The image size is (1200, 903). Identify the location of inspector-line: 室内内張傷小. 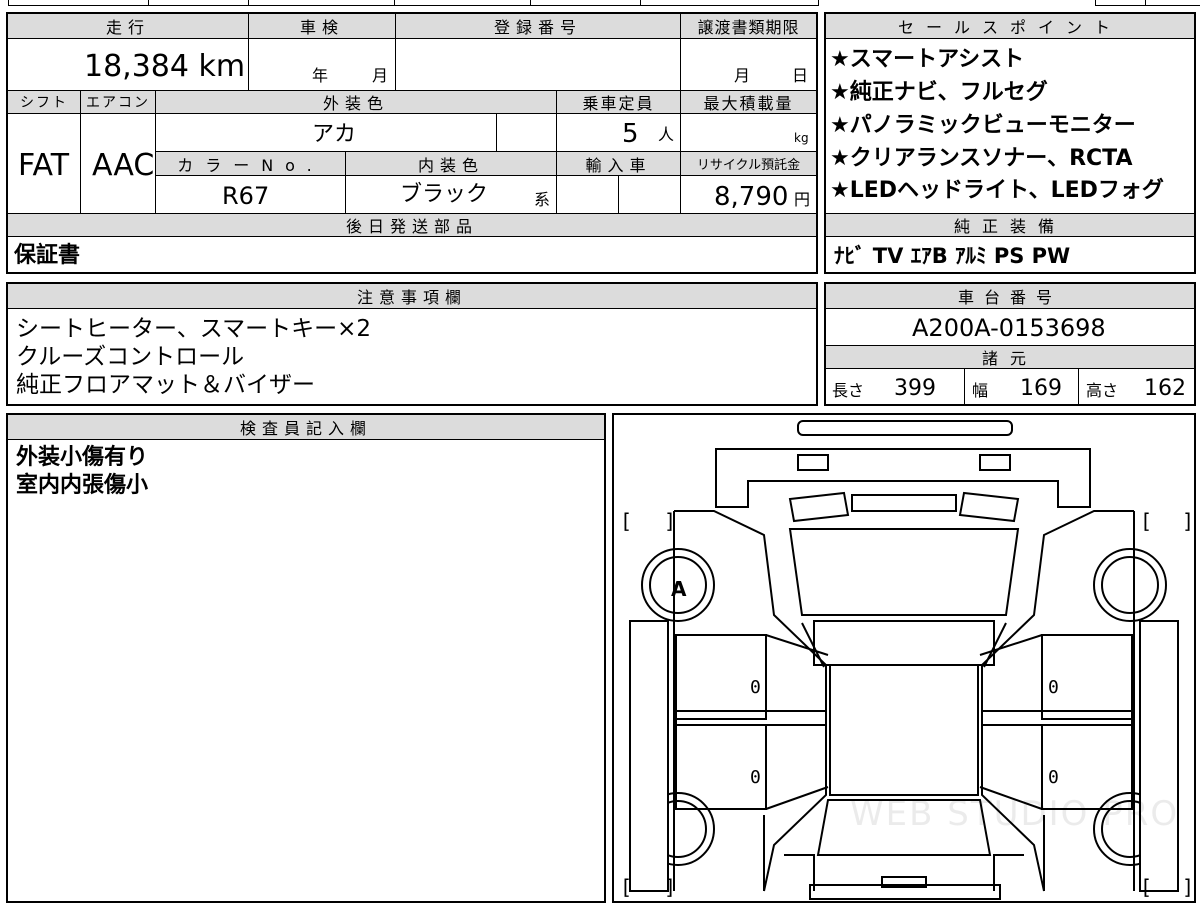
(82, 485).